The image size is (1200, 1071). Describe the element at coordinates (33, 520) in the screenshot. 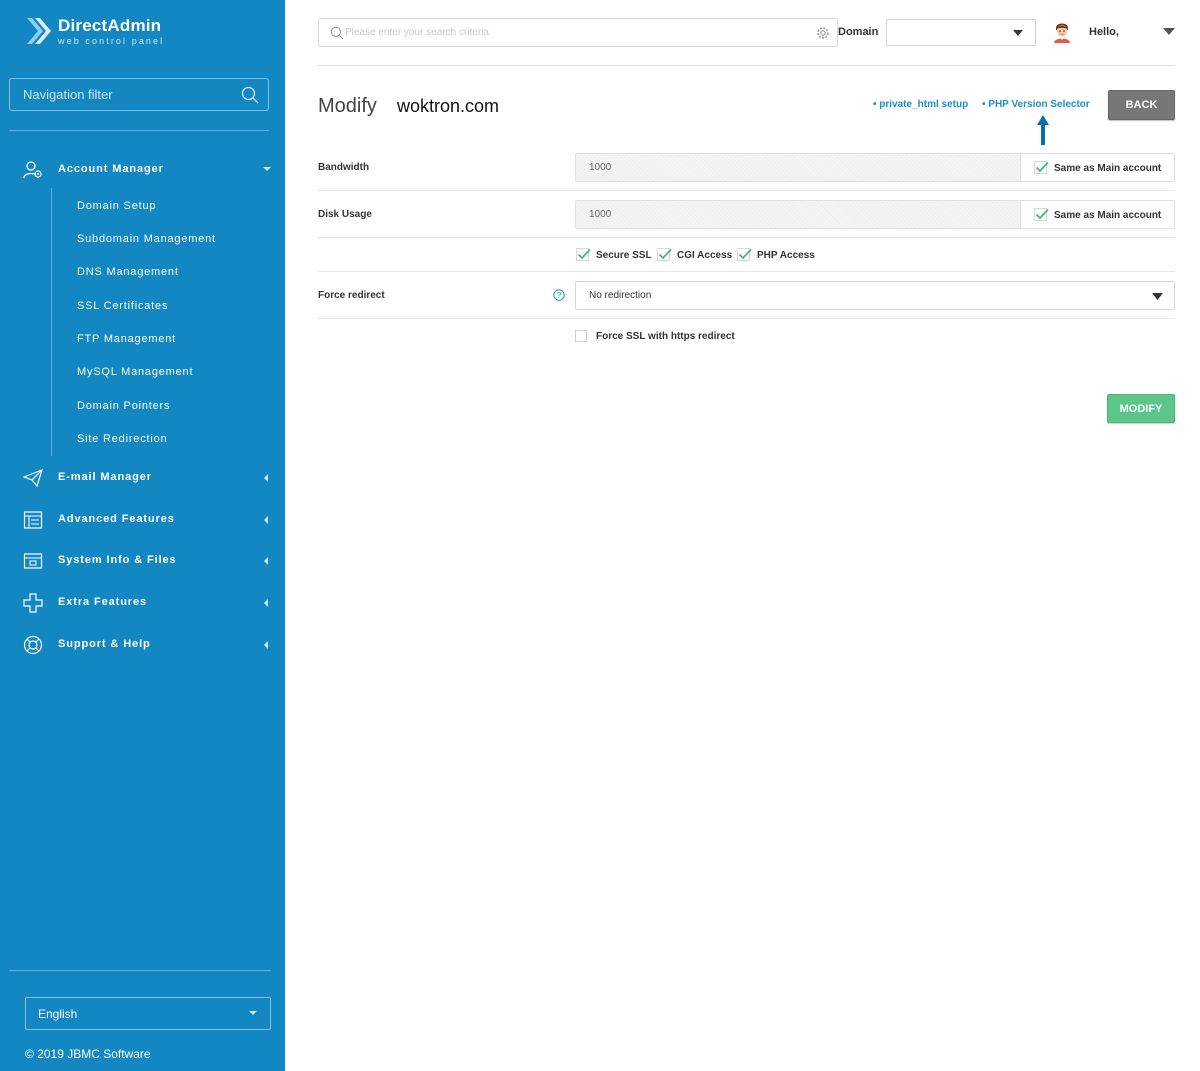

I see `list-icon` at that location.